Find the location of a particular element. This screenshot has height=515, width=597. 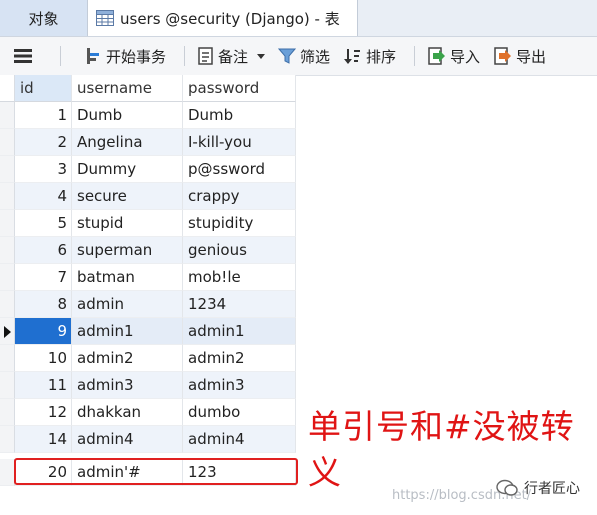

begin-transaction-button: 开始事务 is located at coordinates (125, 56).